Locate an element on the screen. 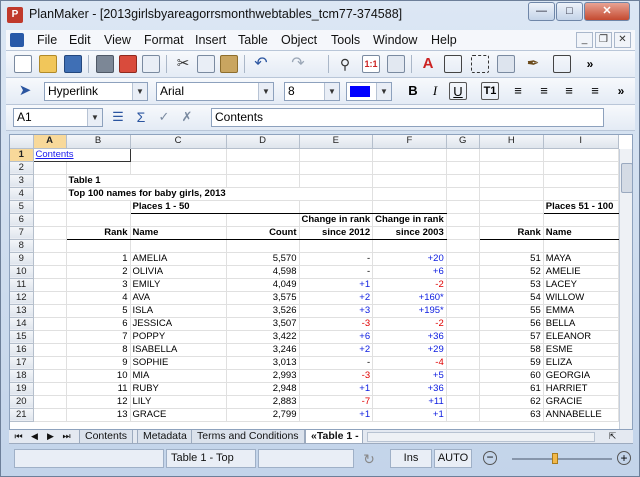 The height and width of the screenshot is (477, 640). name-cell: LILY is located at coordinates (178, 402).